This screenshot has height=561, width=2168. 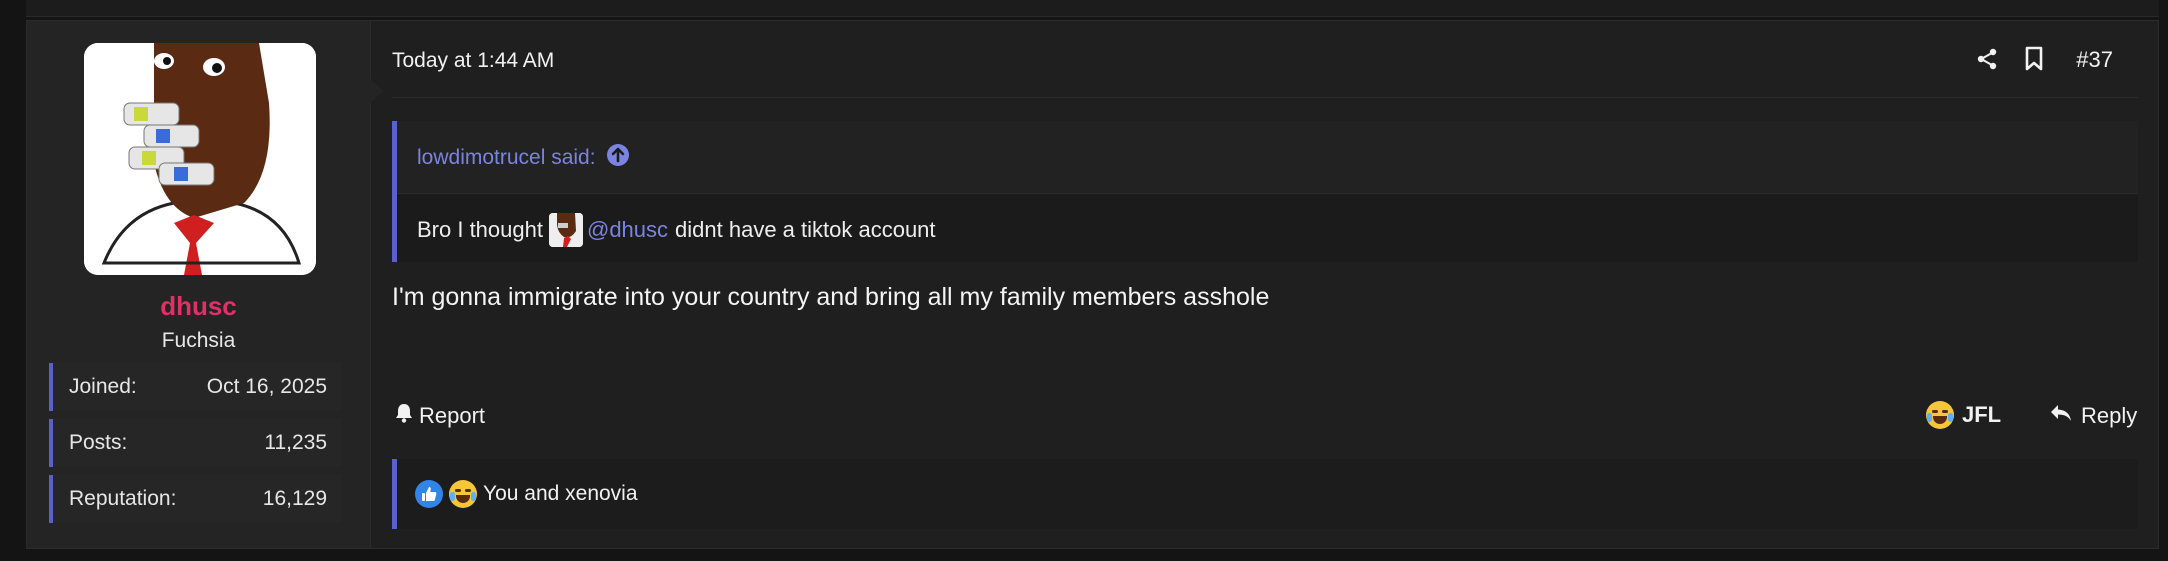 What do you see at coordinates (1267, 157) in the screenshot?
I see `quote-header: lowdimotrucel said:` at bounding box center [1267, 157].